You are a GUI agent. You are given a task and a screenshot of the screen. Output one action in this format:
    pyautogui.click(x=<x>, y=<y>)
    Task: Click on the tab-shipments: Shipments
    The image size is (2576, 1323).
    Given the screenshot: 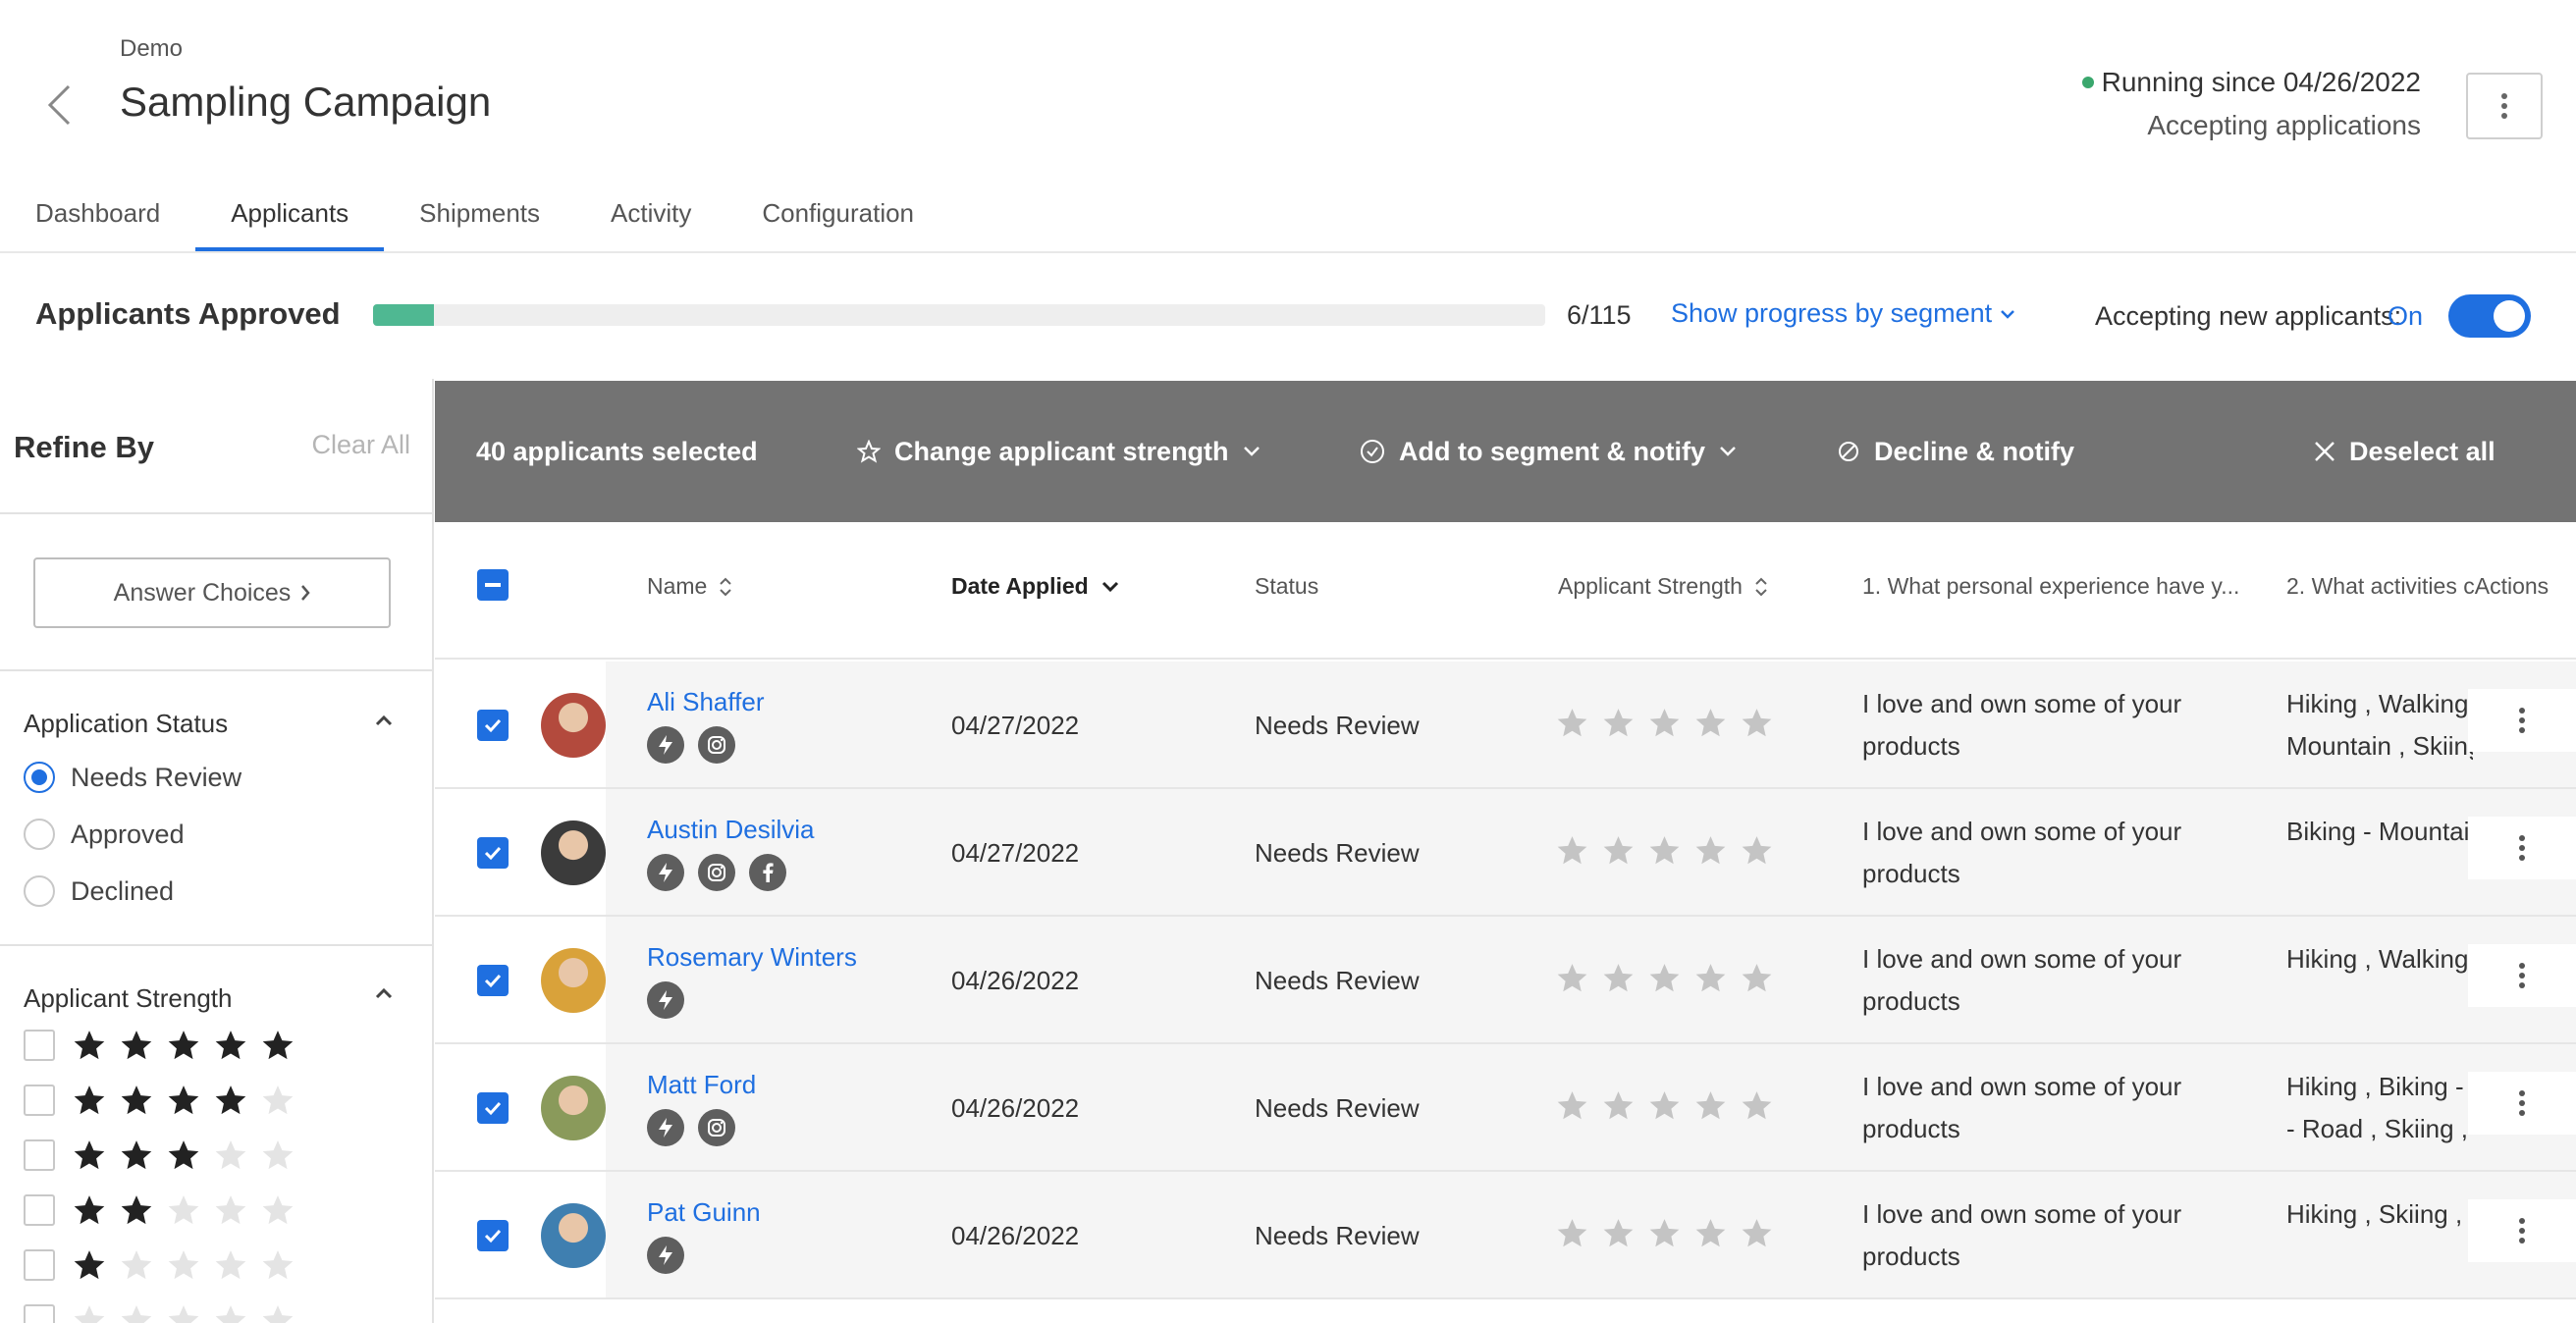 What is the action you would take?
    pyautogui.click(x=479, y=219)
    